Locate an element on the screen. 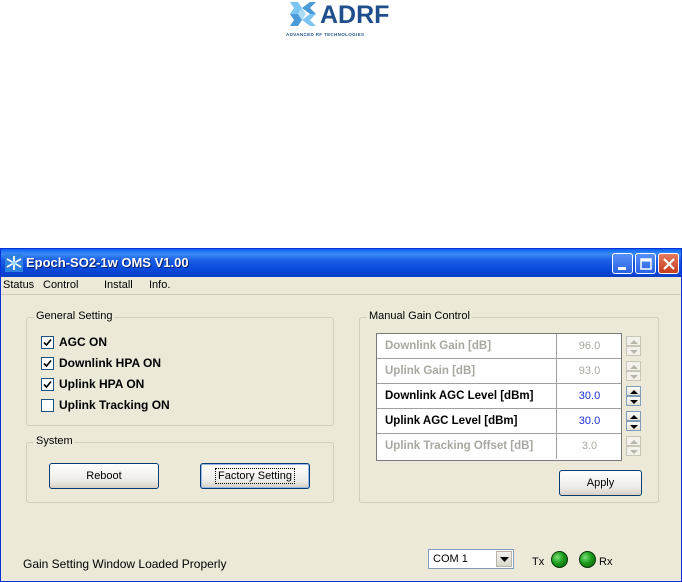 The height and width of the screenshot is (582, 682). system-title: System is located at coordinates (54, 441).